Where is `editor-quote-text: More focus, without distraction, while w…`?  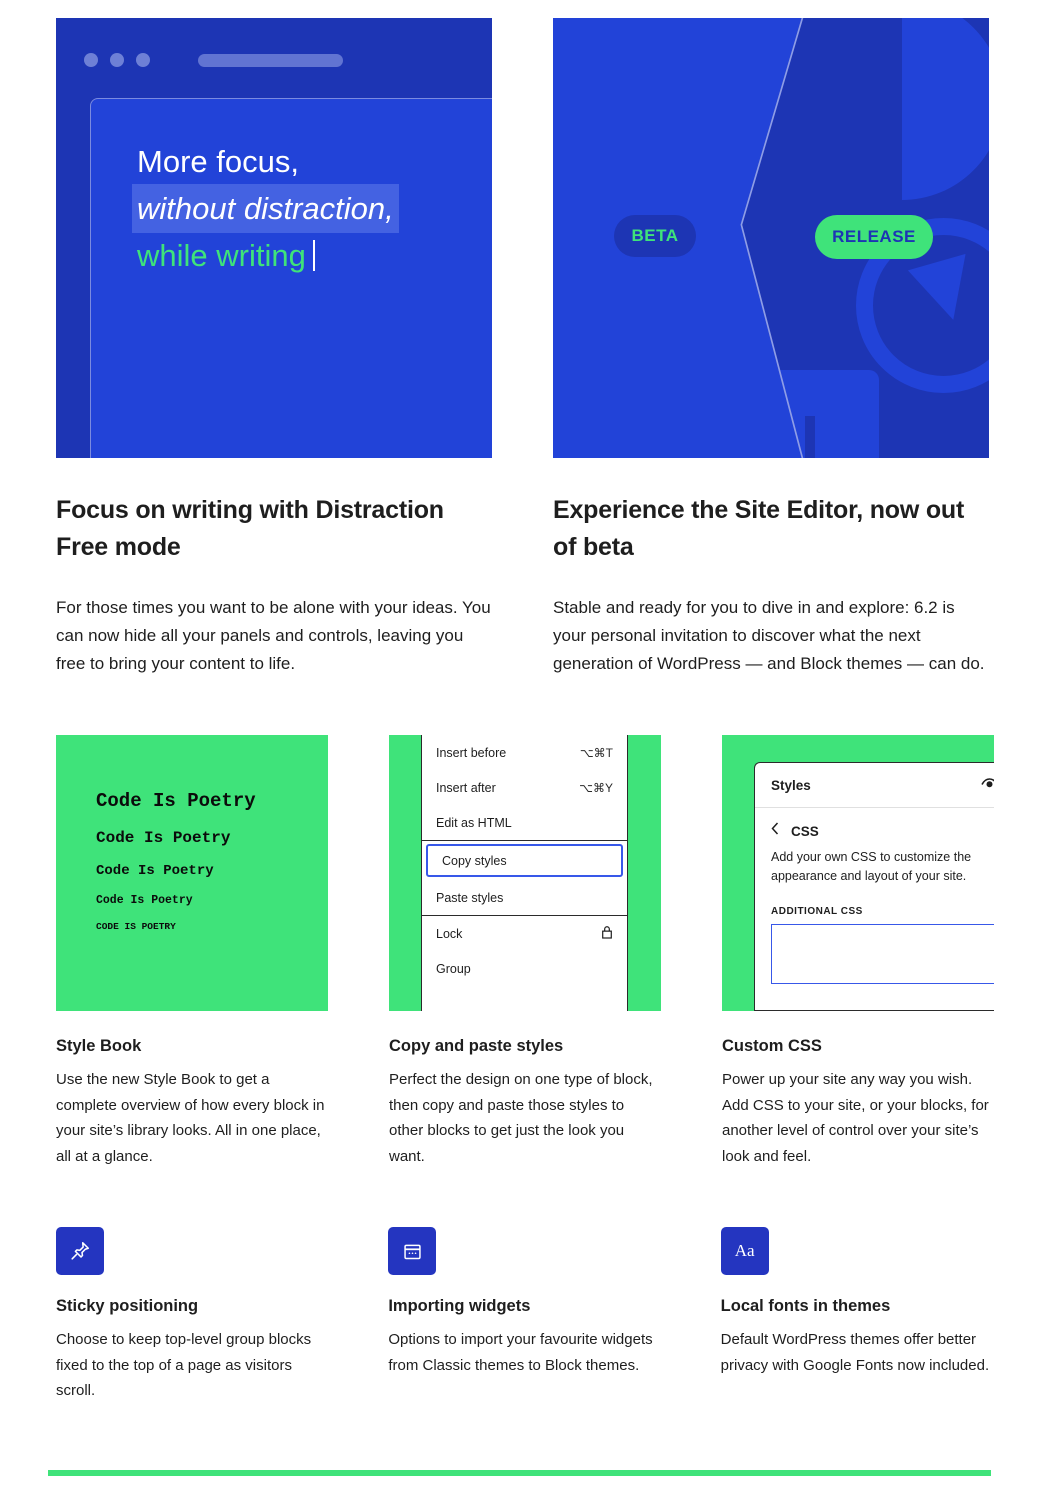 editor-quote-text: More focus, without distraction, while w… is located at coordinates (299, 208).